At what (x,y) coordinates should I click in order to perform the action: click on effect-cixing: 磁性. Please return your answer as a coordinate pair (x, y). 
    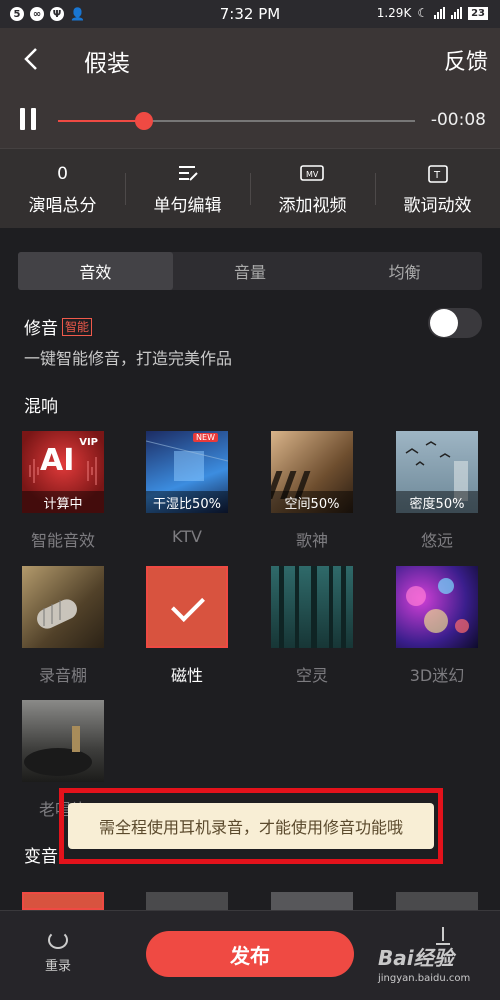
    Looking at the image, I should click on (187, 625).